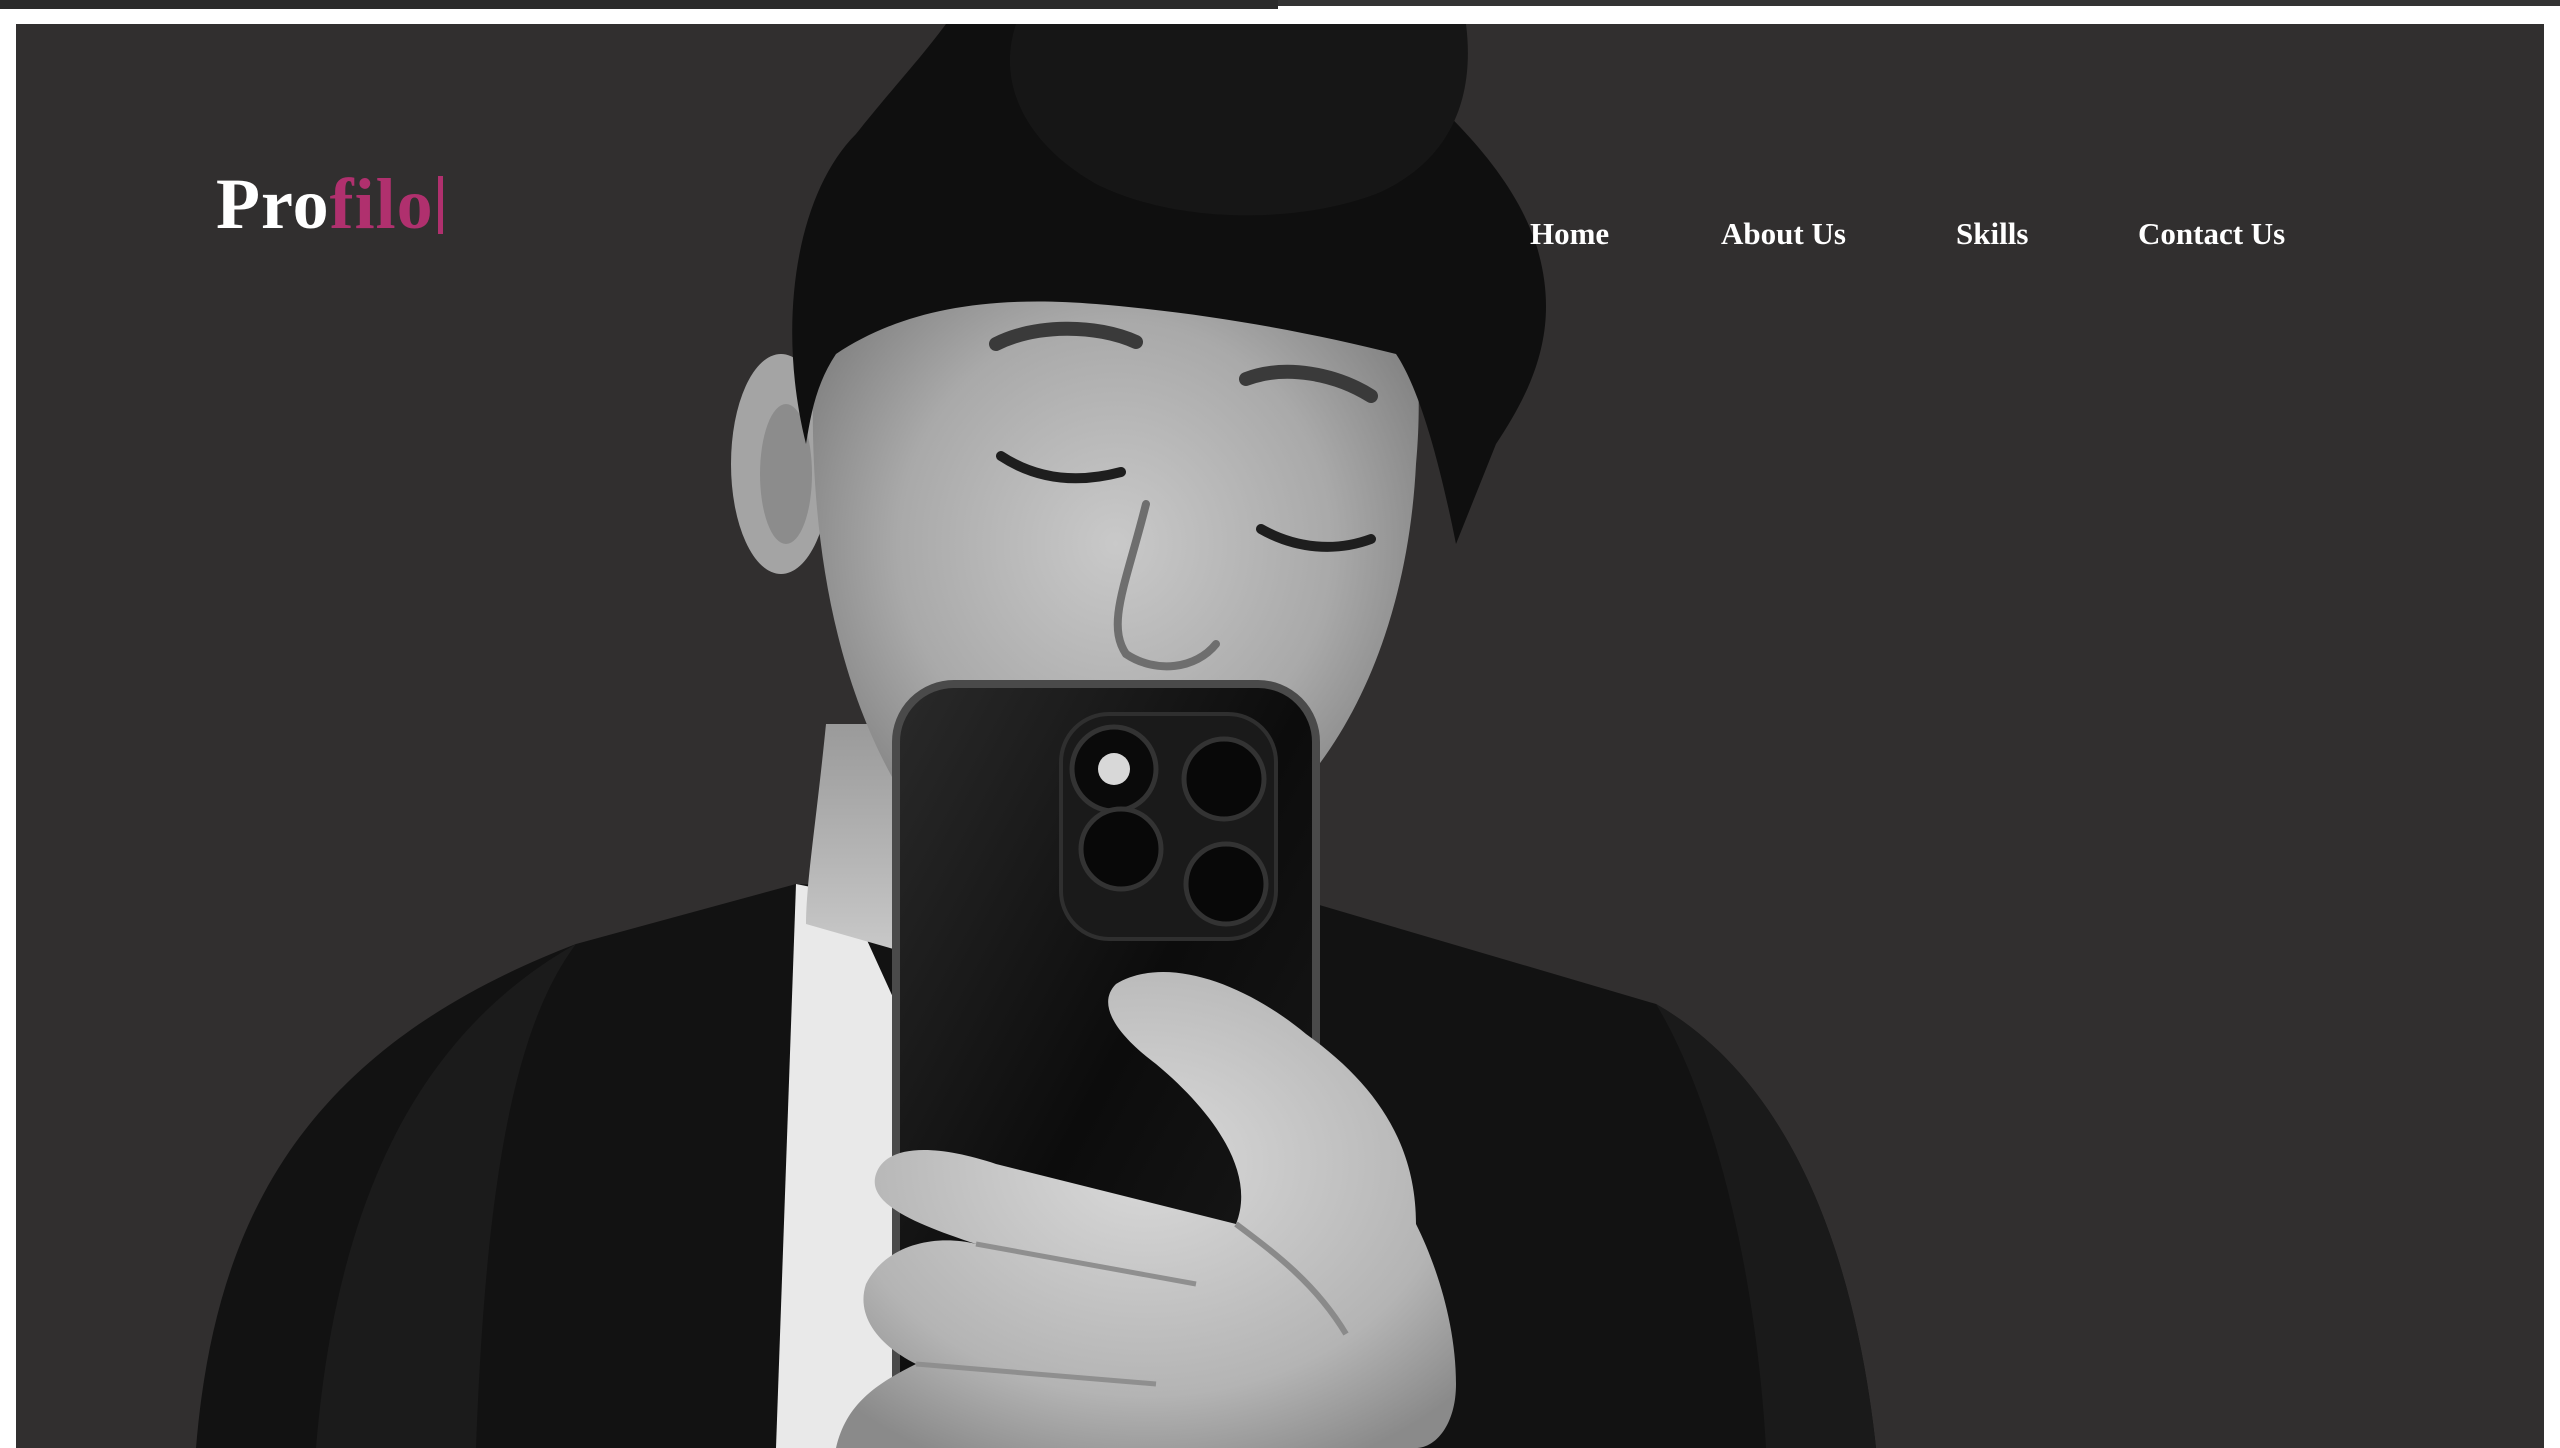 The height and width of the screenshot is (1448, 2560). What do you see at coordinates (1569, 234) in the screenshot?
I see `nav-home: Home` at bounding box center [1569, 234].